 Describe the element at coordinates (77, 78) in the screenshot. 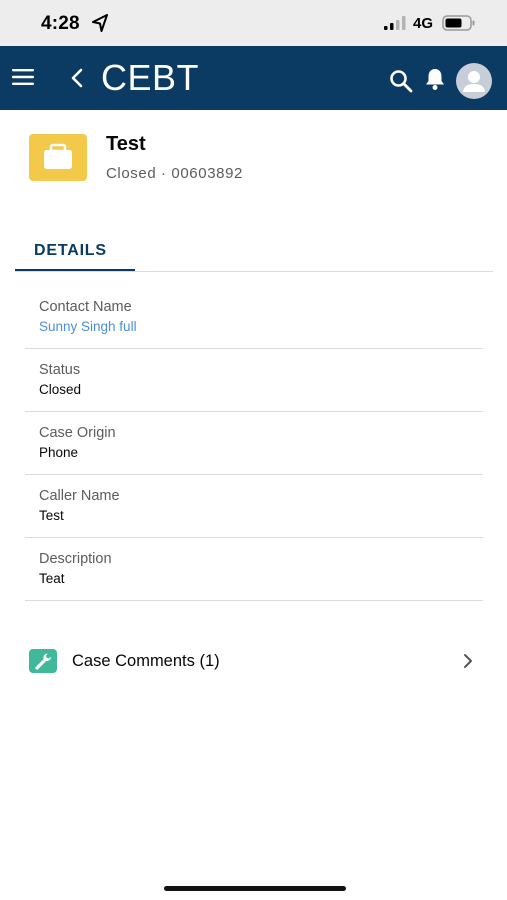

I see `back-chevron-icon` at that location.